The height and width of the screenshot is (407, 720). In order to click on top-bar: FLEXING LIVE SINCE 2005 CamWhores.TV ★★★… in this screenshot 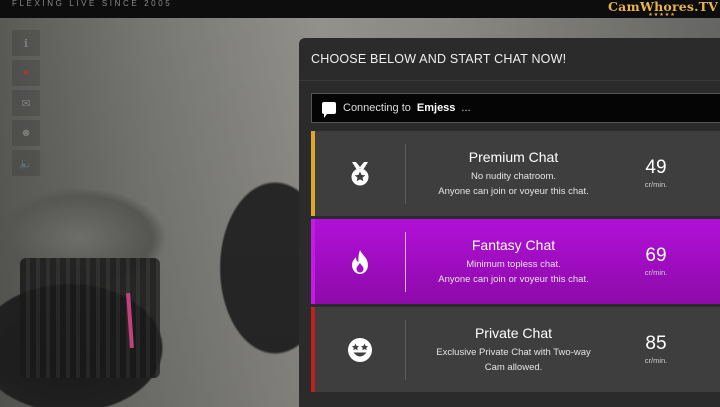, I will do `click(360, 9)`.